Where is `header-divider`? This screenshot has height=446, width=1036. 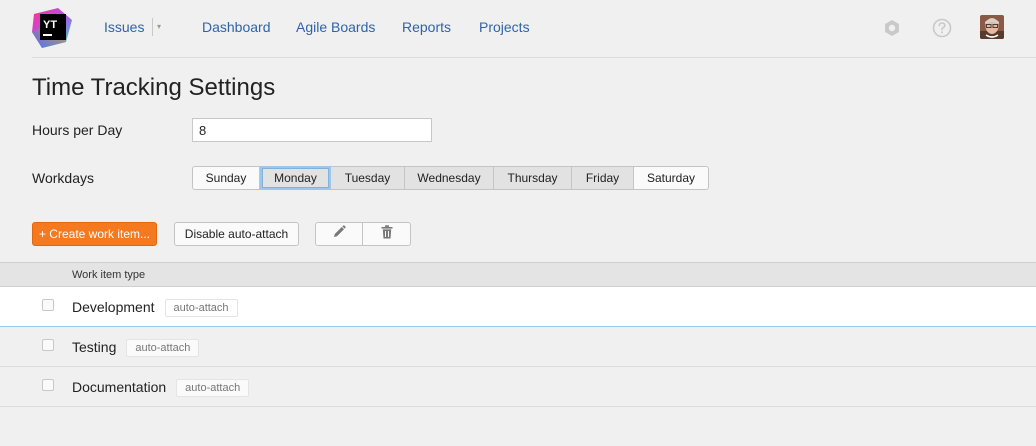
header-divider is located at coordinates (534, 57).